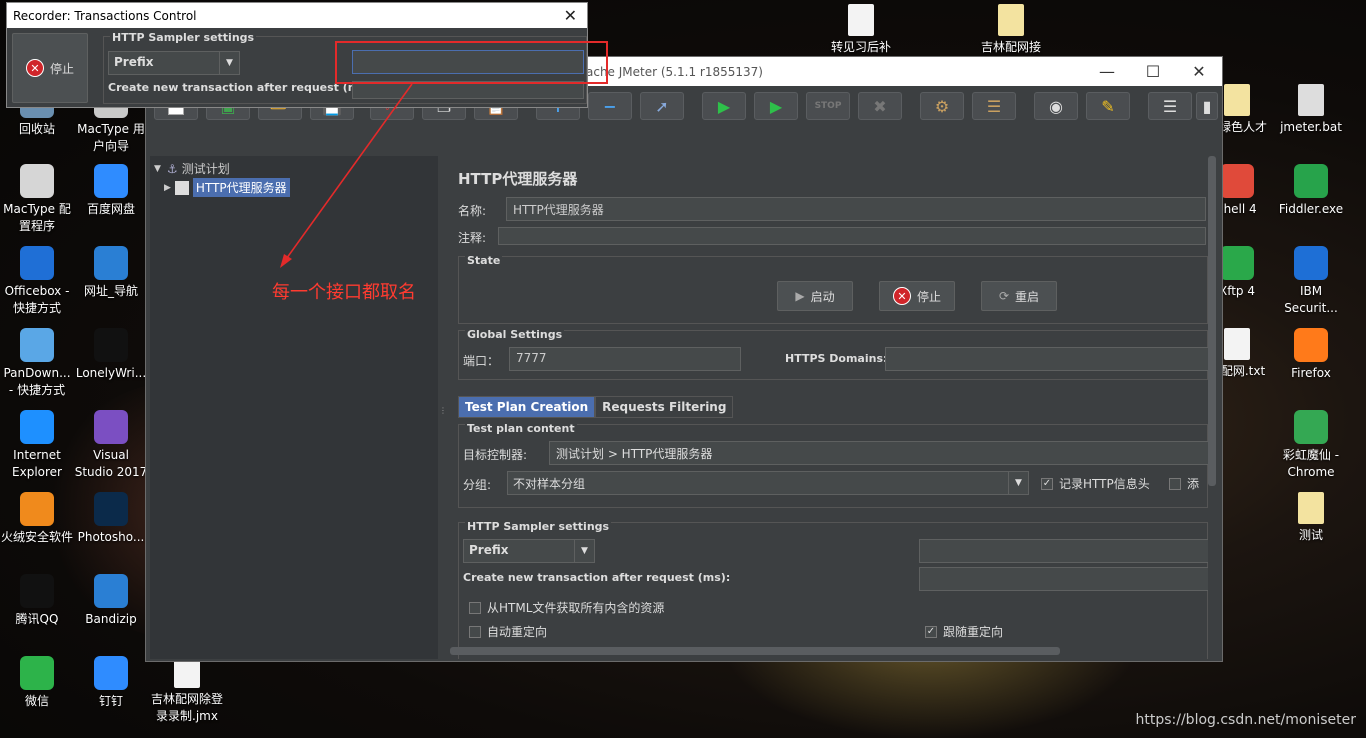 The height and width of the screenshot is (738, 1366). I want to click on tree-node-proxy-server: ▶ HTTP代理服务器, so click(227, 187).